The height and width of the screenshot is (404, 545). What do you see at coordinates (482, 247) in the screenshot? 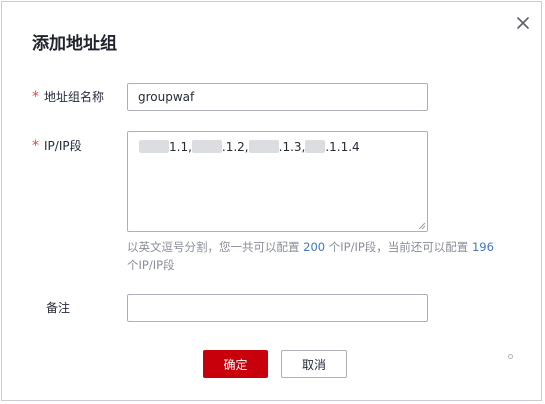
I see `remaining-count: 196` at bounding box center [482, 247].